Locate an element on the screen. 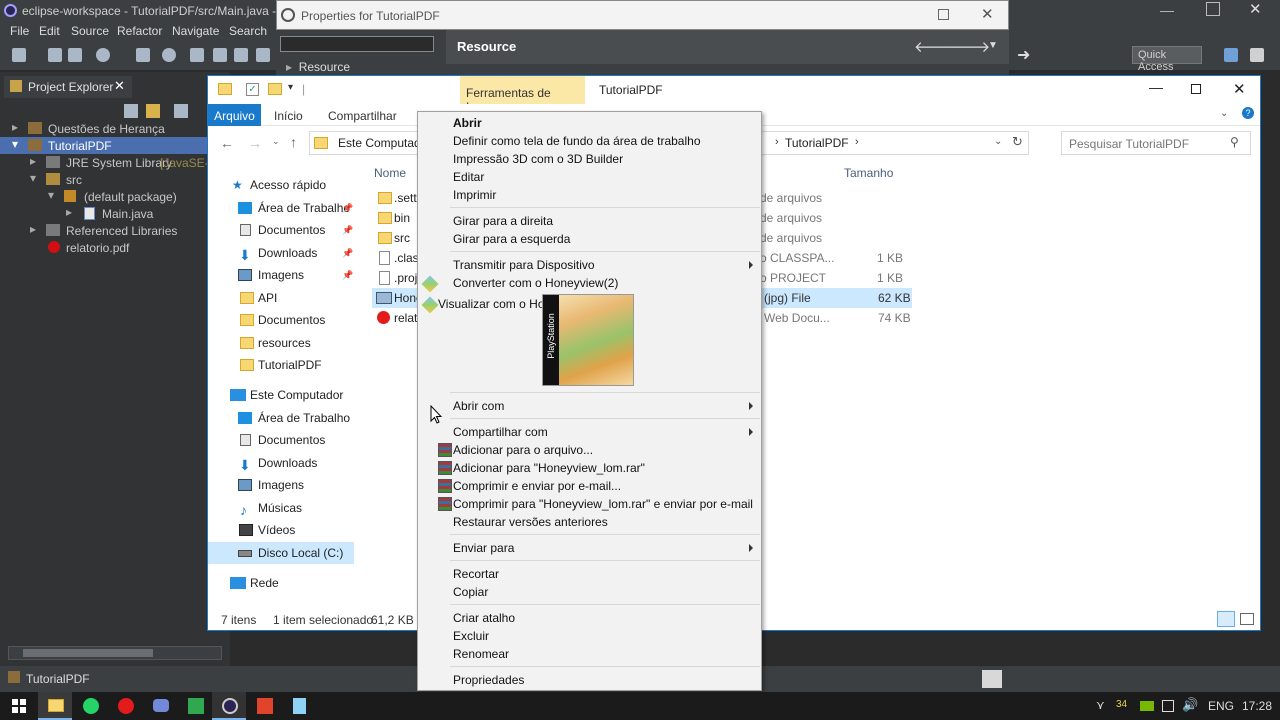 The height and width of the screenshot is (720, 1280). explorer-minimize-button: — is located at coordinates (1156, 87).